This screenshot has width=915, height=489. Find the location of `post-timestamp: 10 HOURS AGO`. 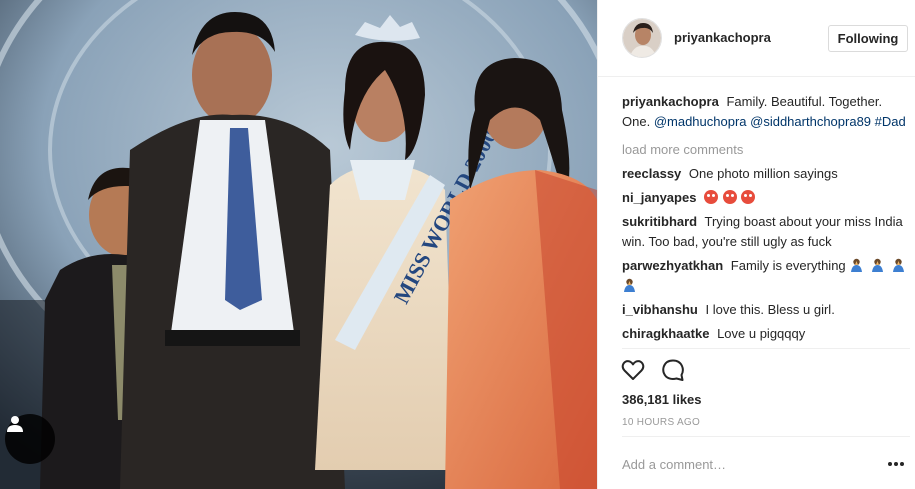

post-timestamp: 10 HOURS AGO is located at coordinates (661, 422).